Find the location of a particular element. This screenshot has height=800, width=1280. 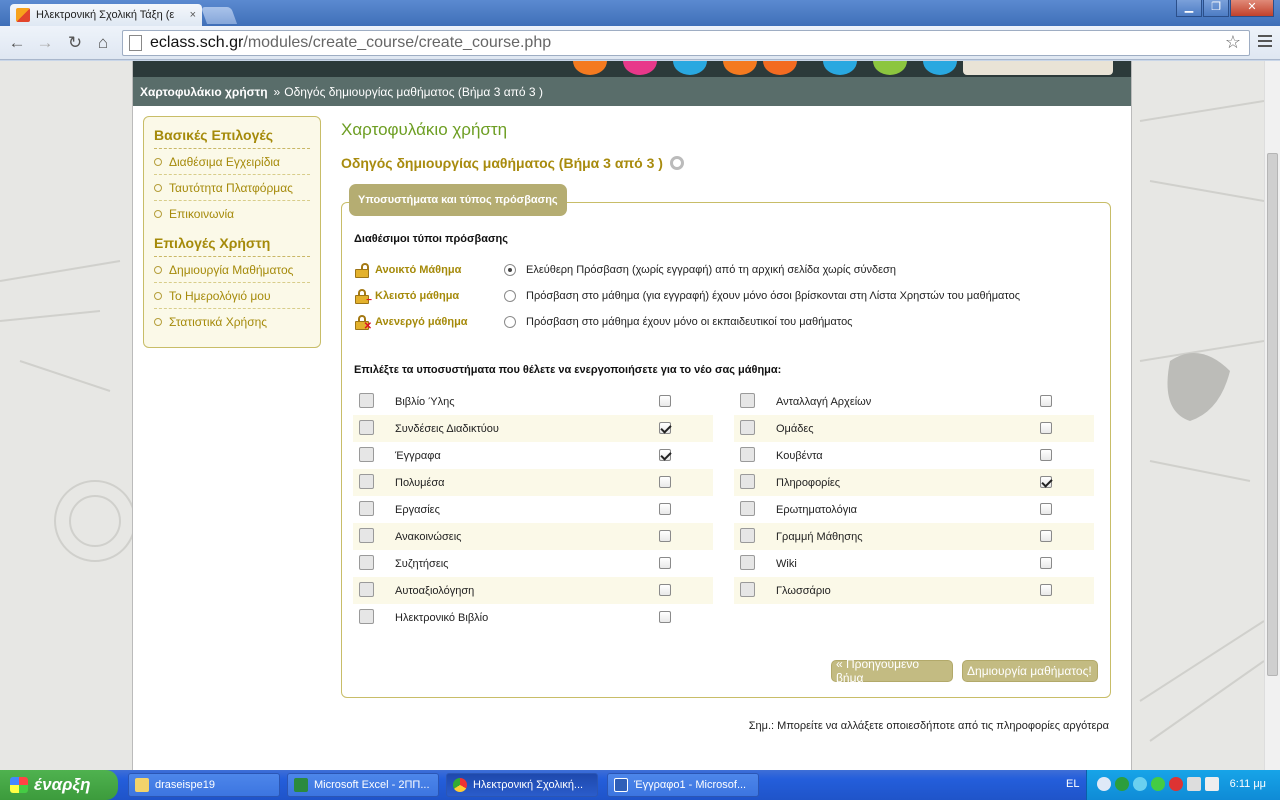

previous-step-button: « Προηγούμενο βήμα is located at coordinates (892, 671).